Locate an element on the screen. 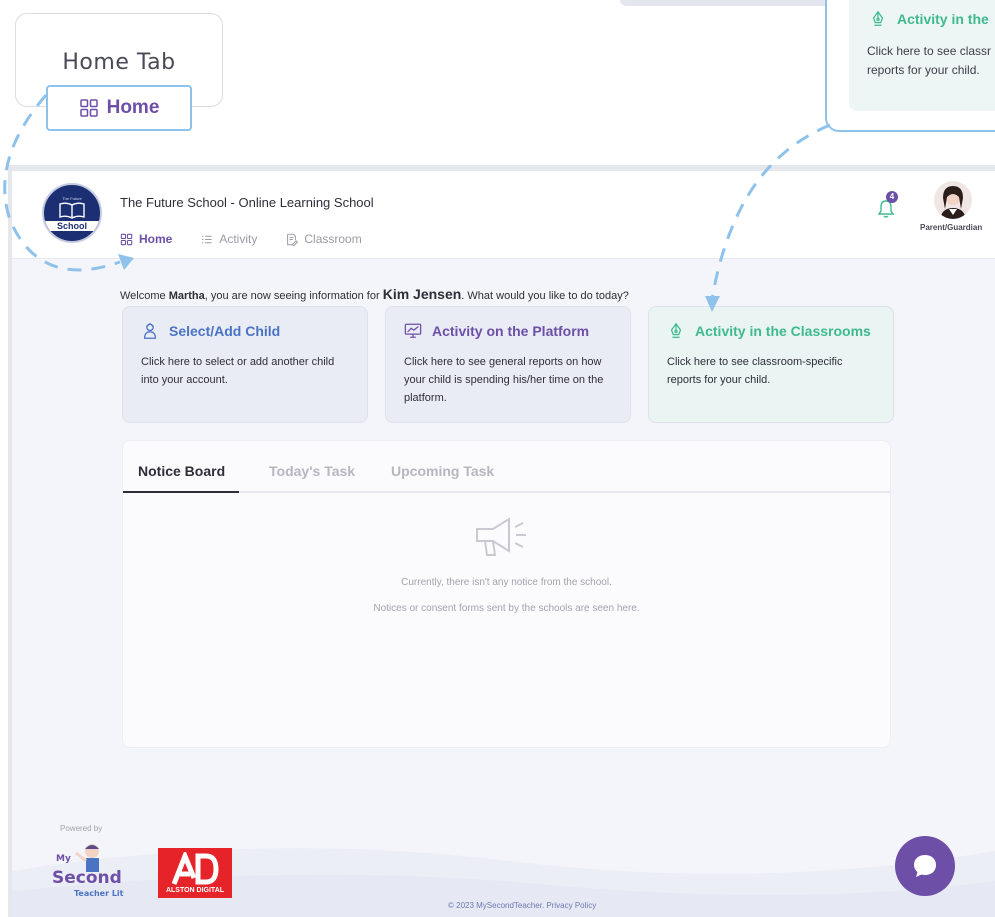  notification-badge: 4 is located at coordinates (892, 197).